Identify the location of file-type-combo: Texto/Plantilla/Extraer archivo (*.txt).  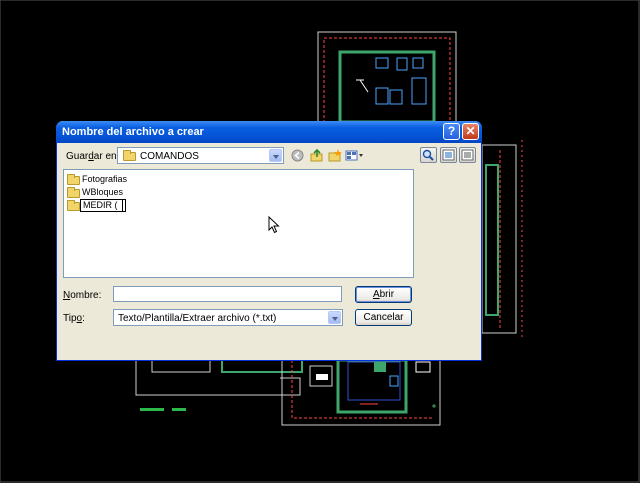
(228, 317).